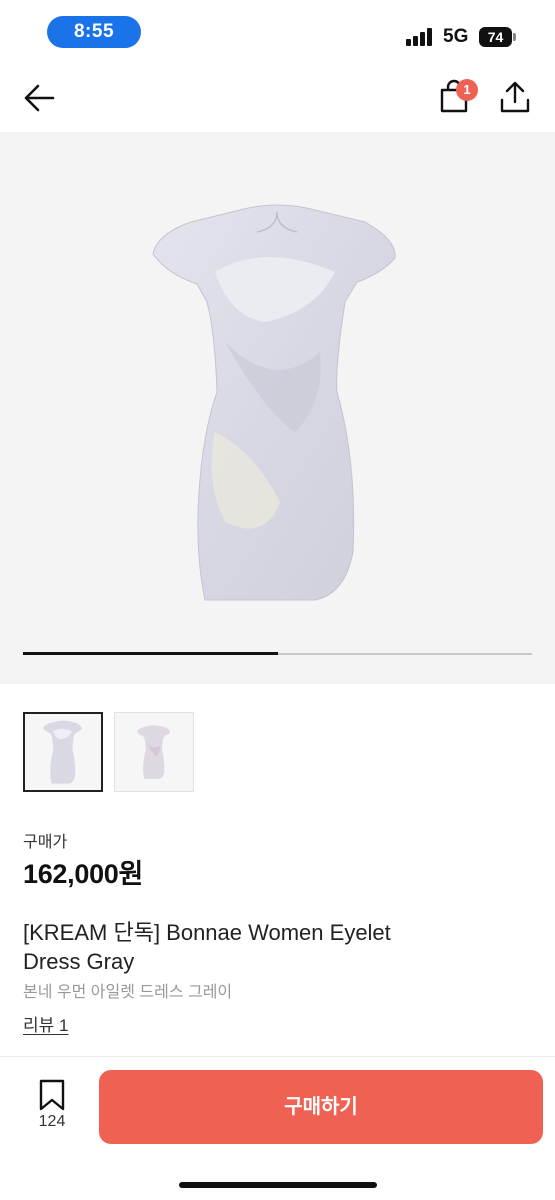 The width and height of the screenshot is (555, 1200). I want to click on network-type: 5G, so click(456, 36).